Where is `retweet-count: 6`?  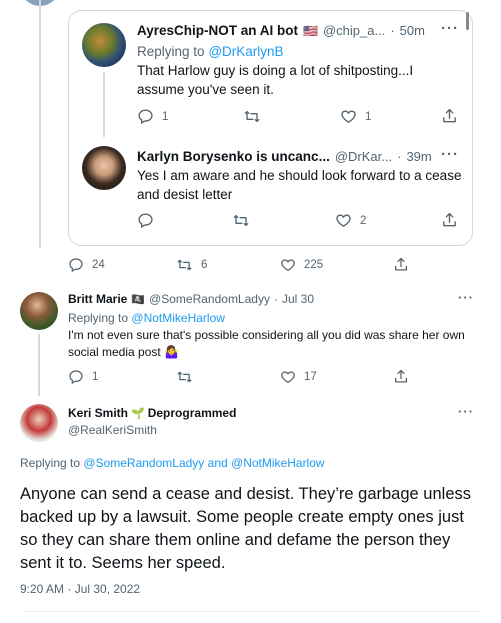 retweet-count: 6 is located at coordinates (204, 265).